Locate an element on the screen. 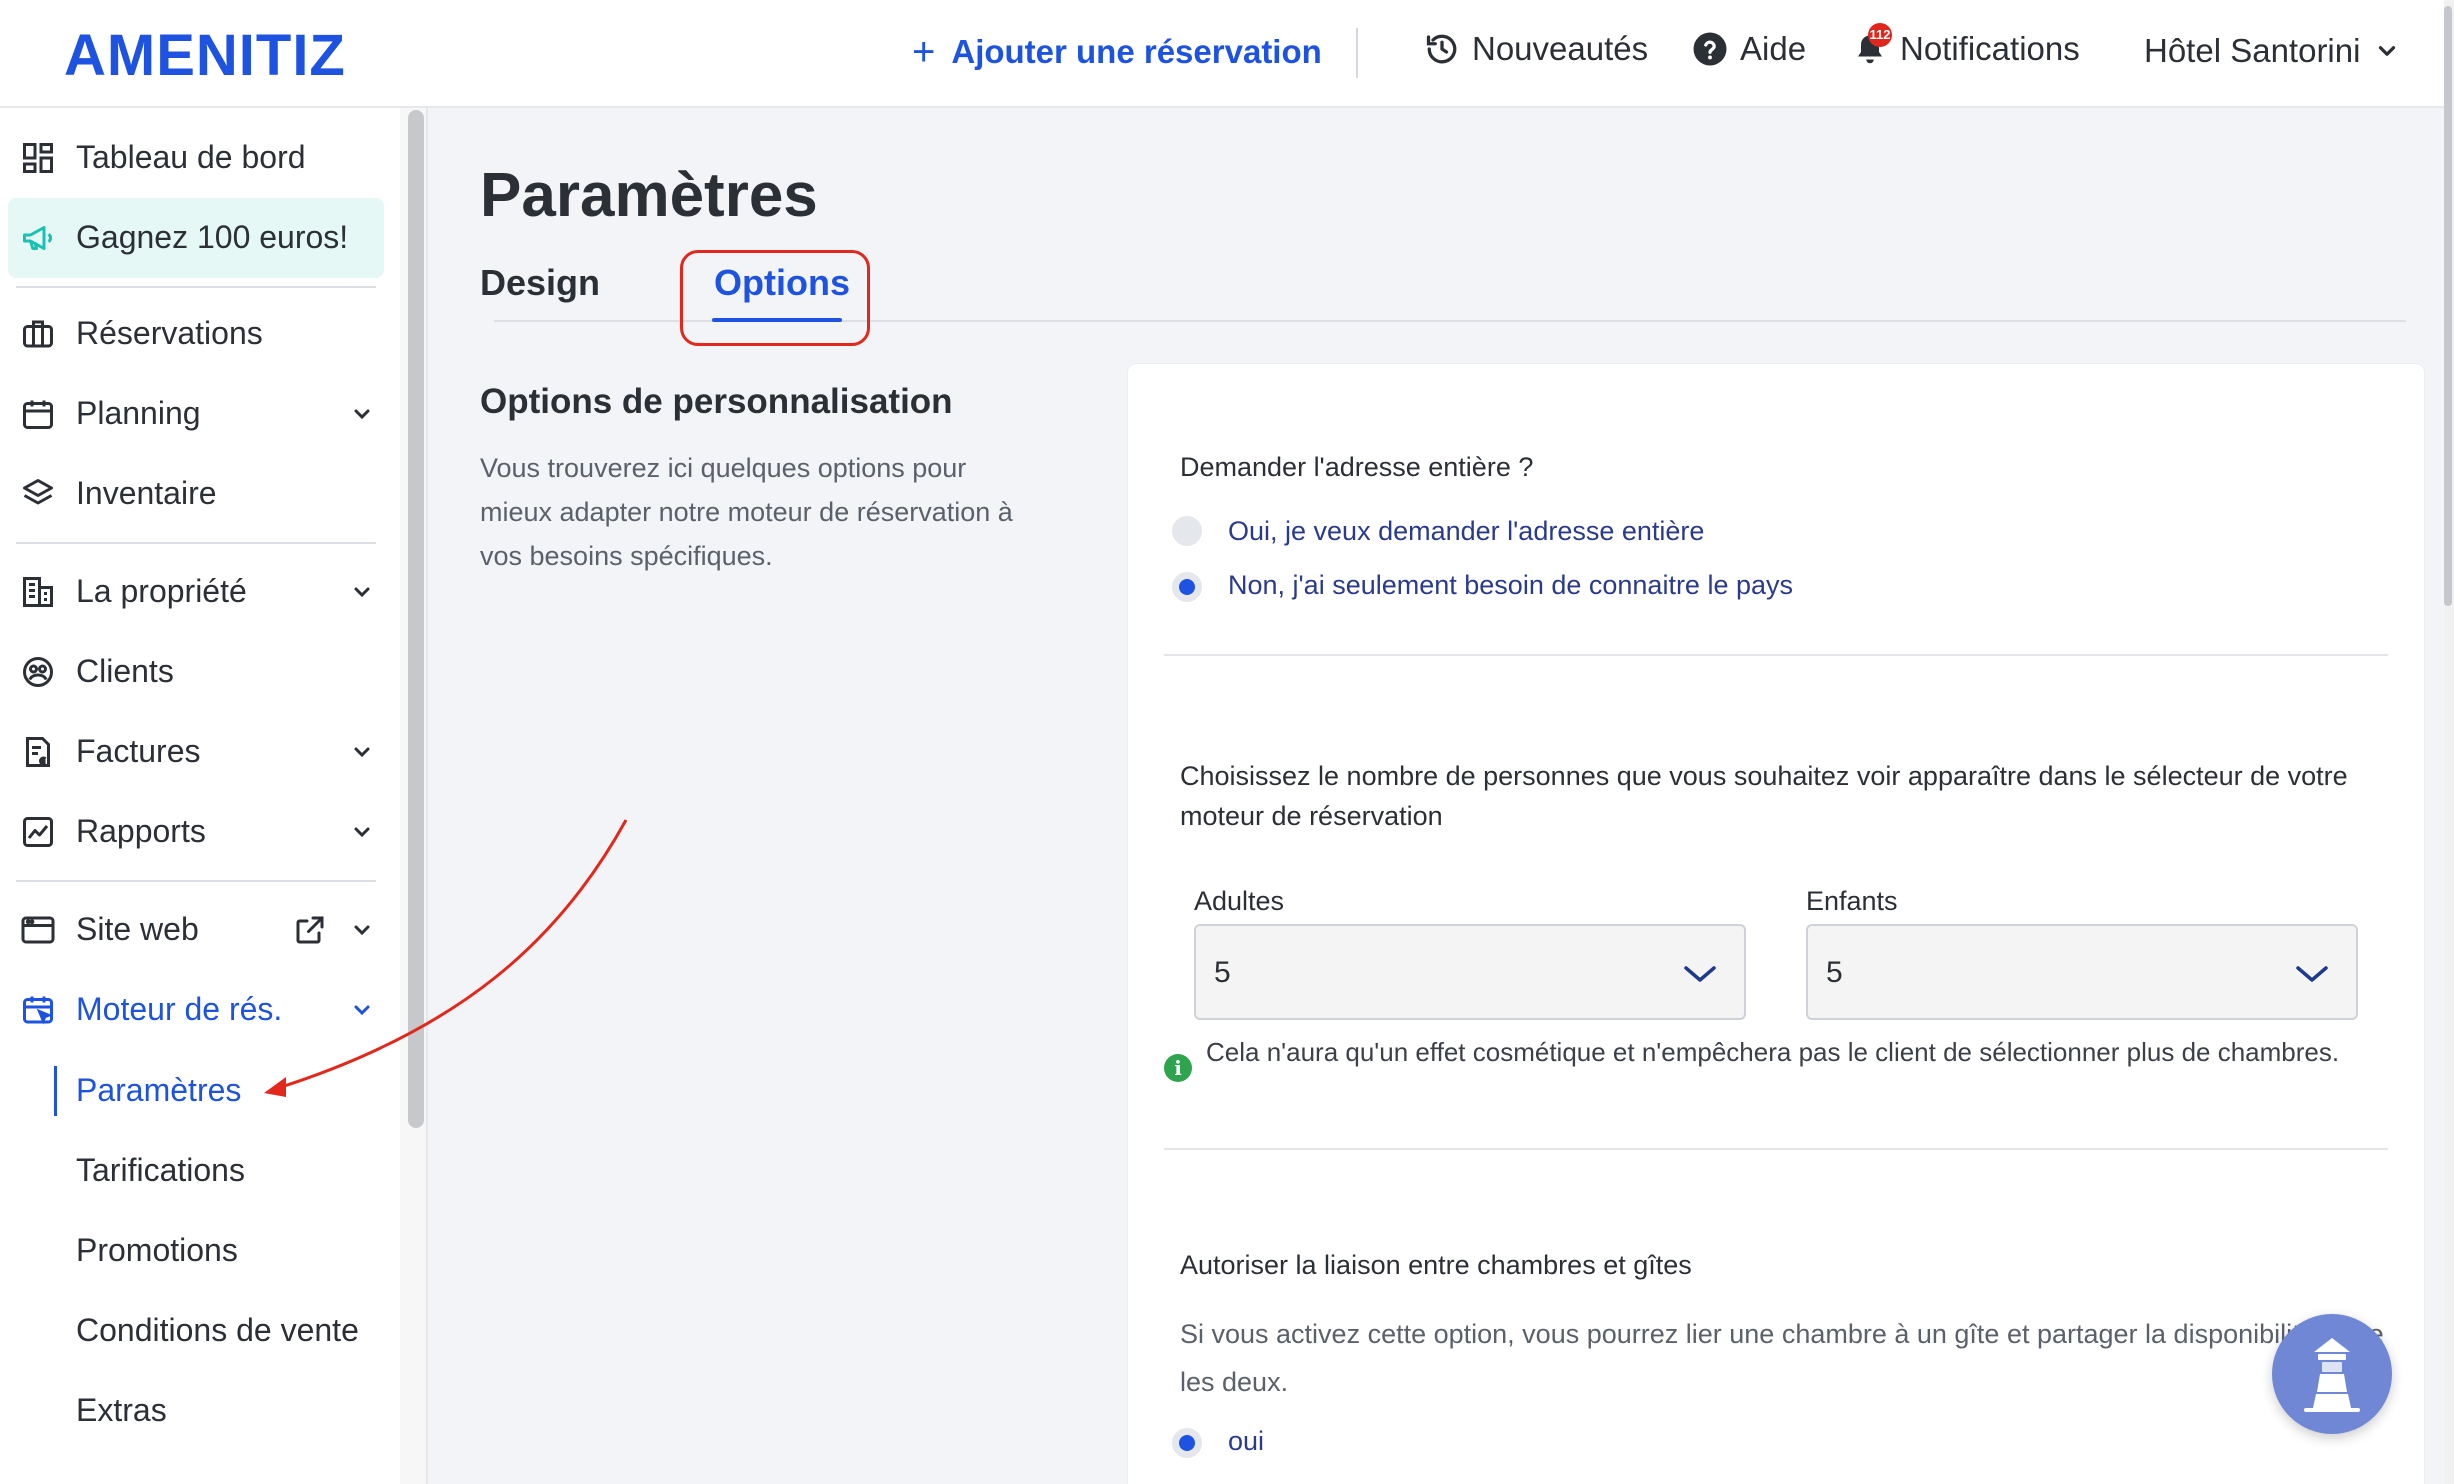  sidebar-subitem-extras: Extras is located at coordinates (121, 1410).